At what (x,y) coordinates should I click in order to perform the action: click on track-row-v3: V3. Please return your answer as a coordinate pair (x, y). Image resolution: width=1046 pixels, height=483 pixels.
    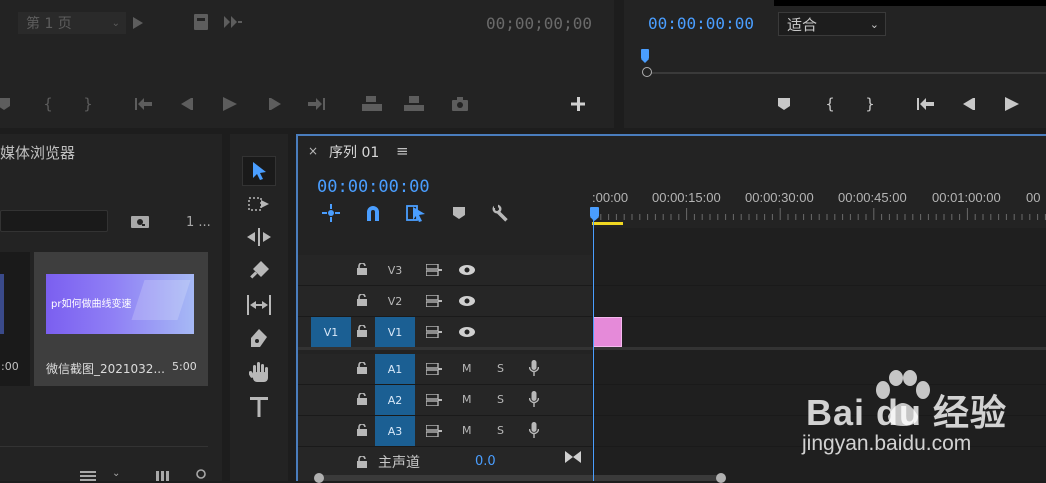
    Looking at the image, I should click on (672, 270).